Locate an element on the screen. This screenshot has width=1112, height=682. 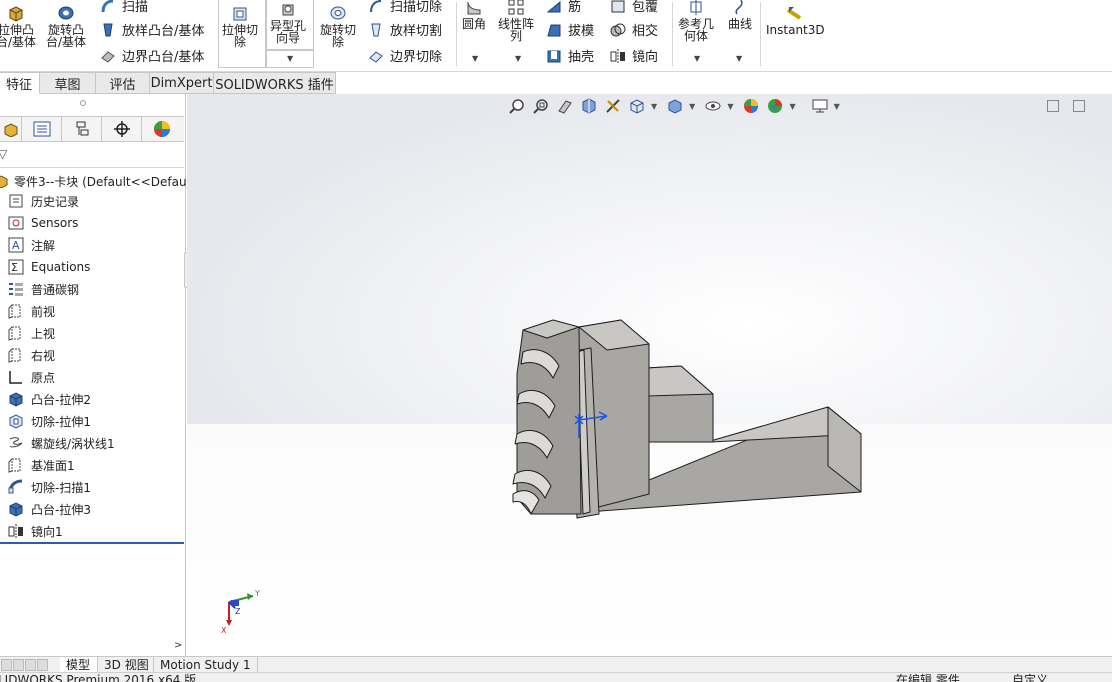
rollback-bar is located at coordinates (92, 543).